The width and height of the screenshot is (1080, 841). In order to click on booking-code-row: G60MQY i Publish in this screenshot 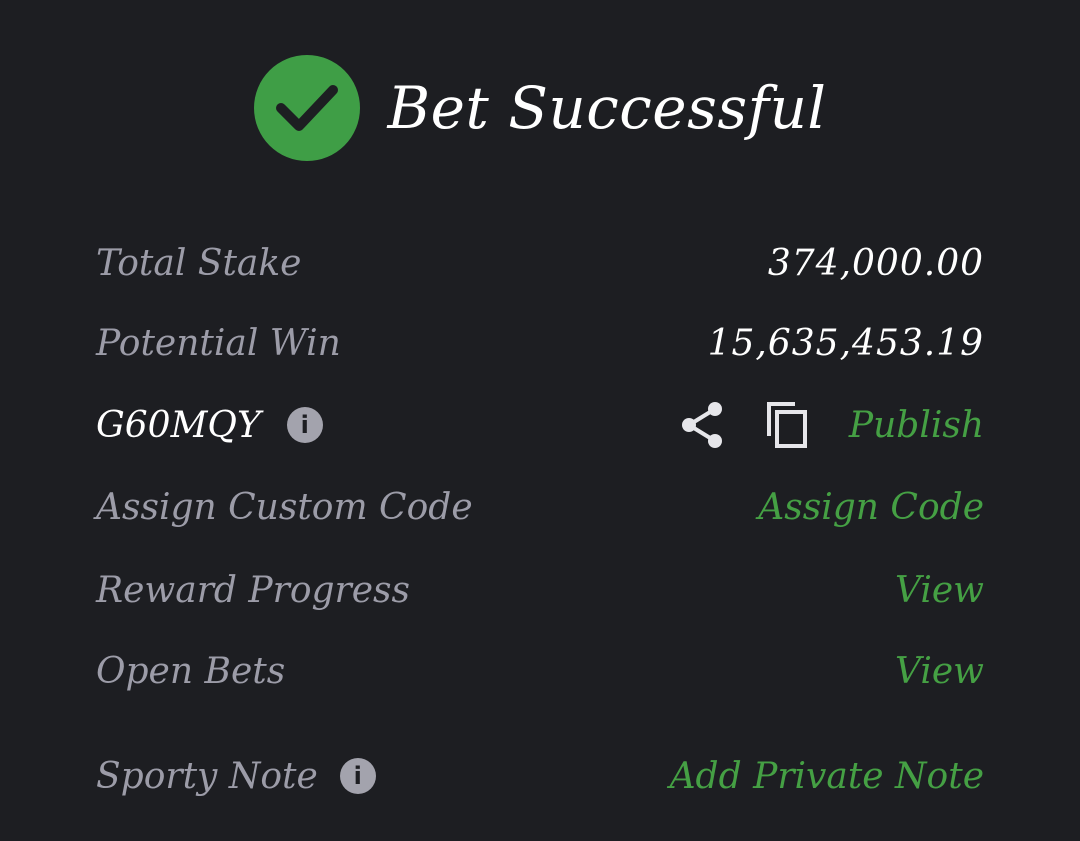, I will do `click(540, 425)`.